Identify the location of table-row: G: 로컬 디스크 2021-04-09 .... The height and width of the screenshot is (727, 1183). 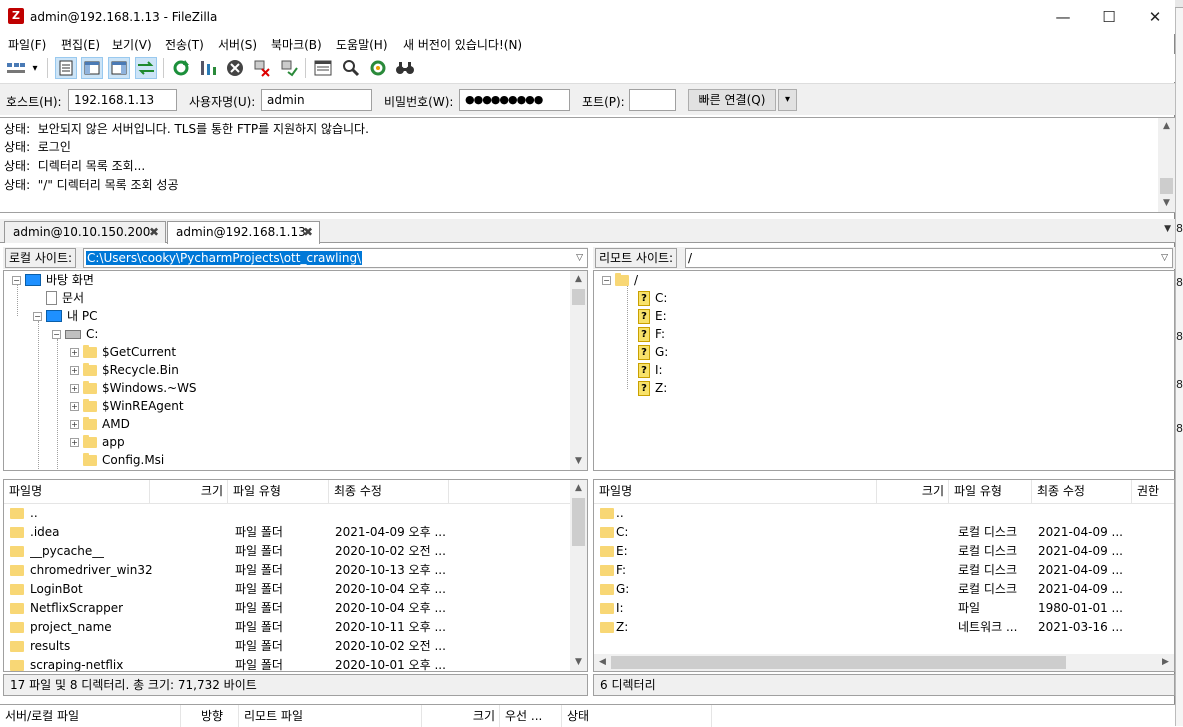
(884, 589).